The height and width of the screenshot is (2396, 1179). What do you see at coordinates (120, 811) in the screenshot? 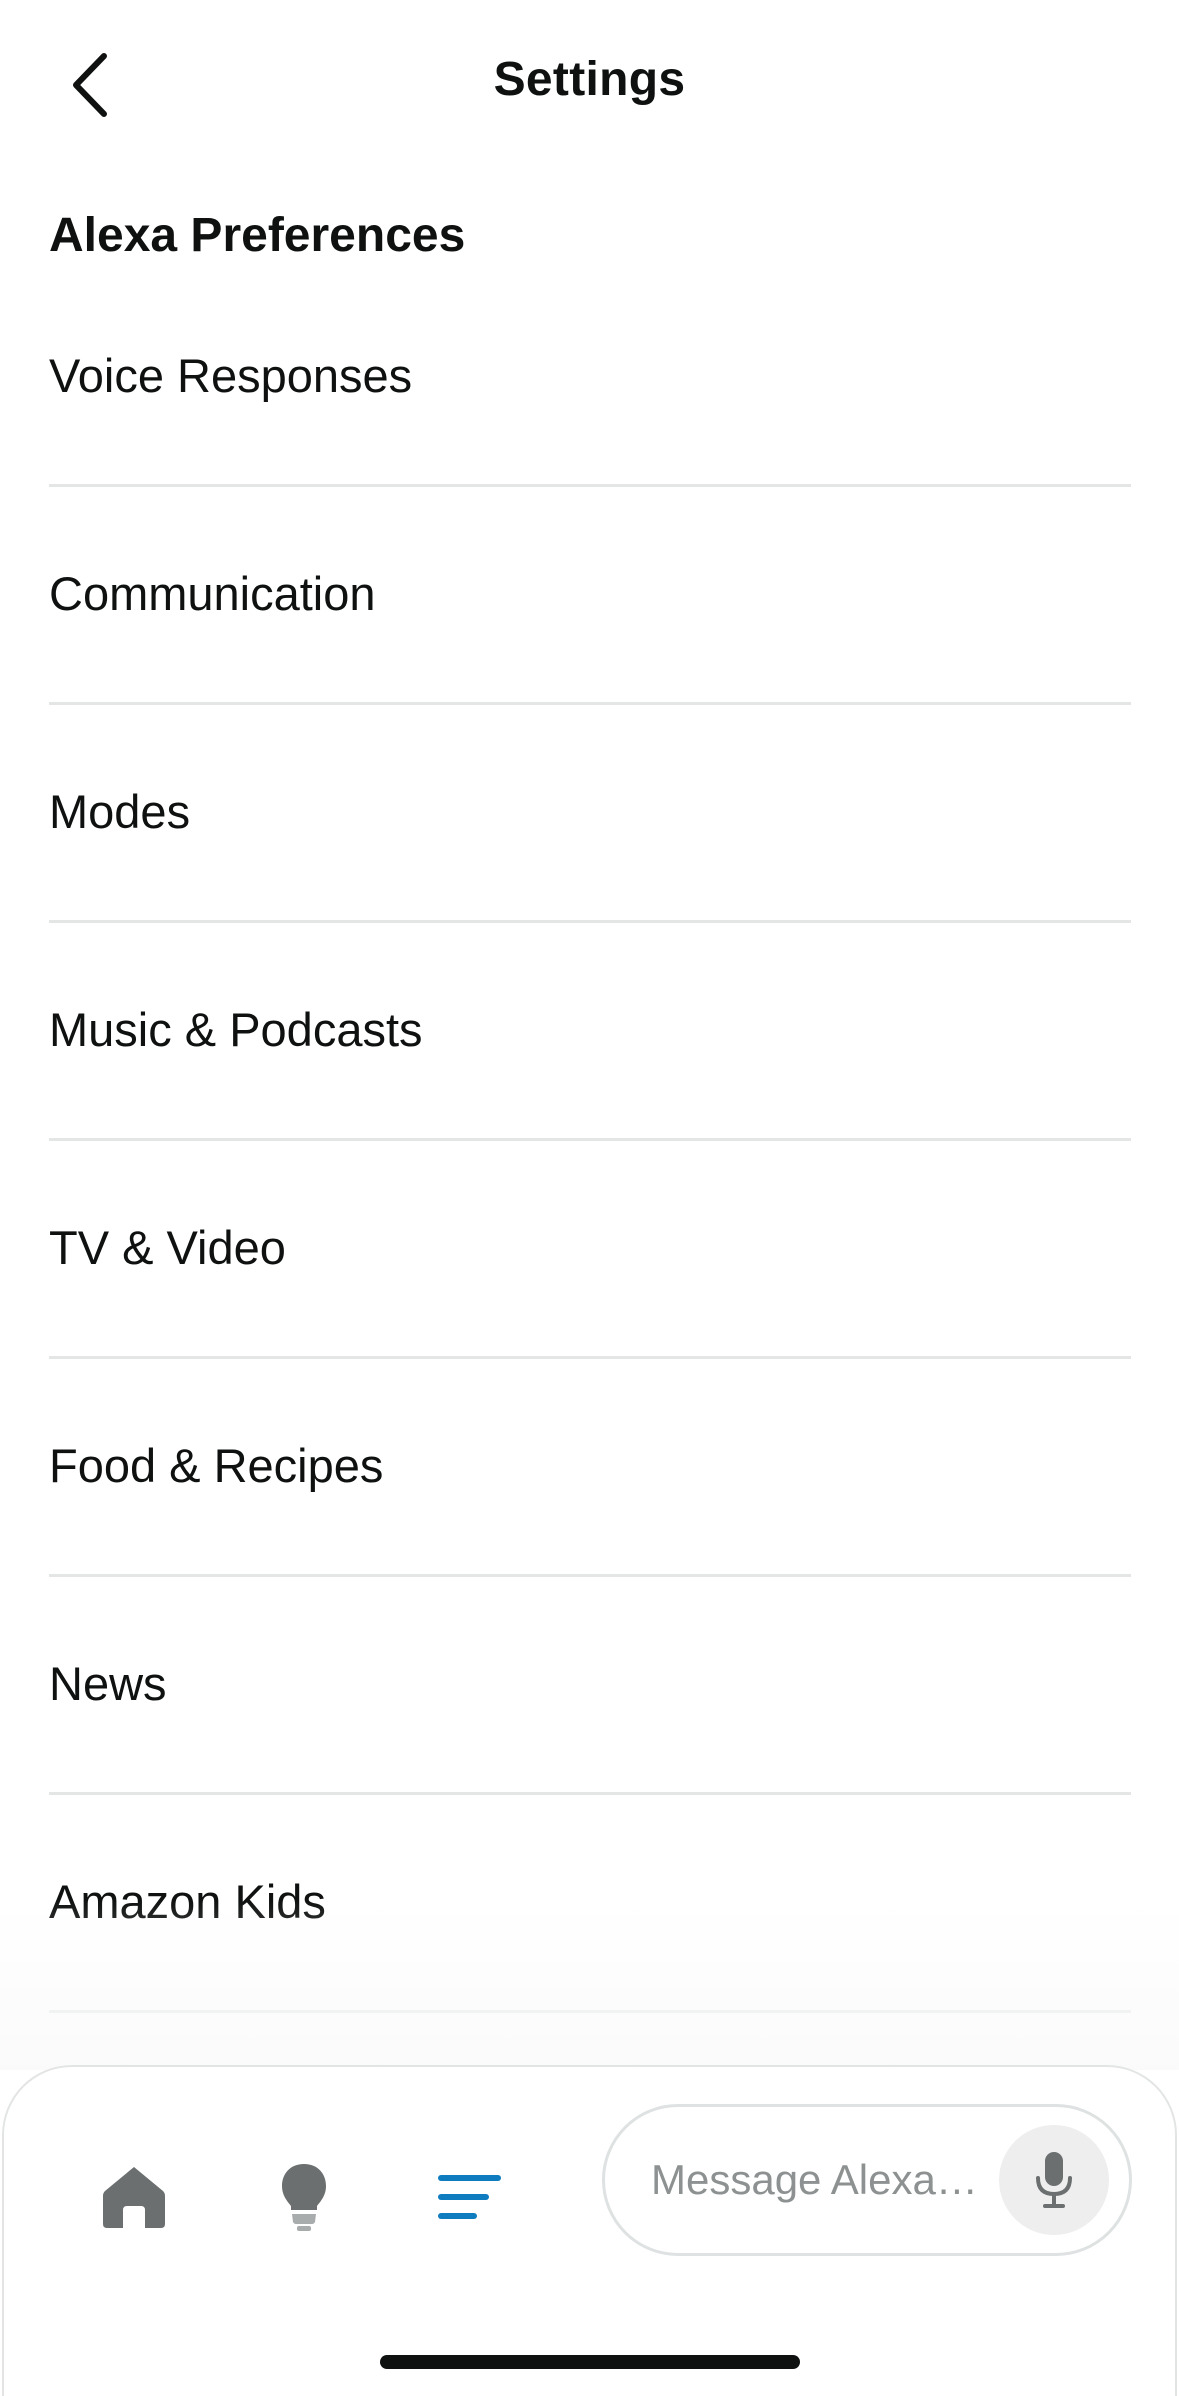
I see `list-item-label: Modes` at bounding box center [120, 811].